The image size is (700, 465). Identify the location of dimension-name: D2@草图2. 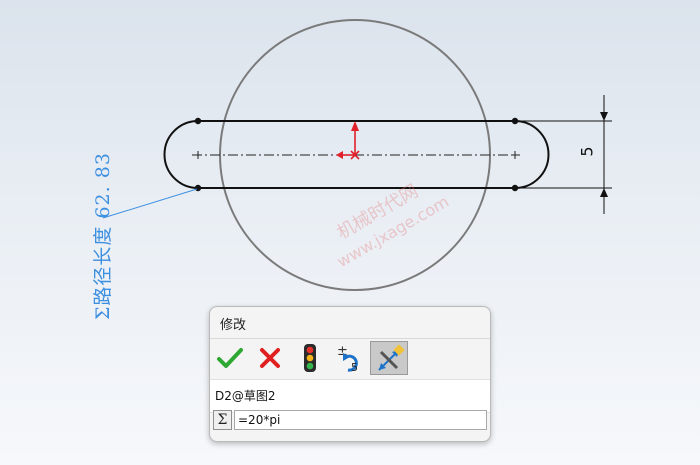
(245, 396).